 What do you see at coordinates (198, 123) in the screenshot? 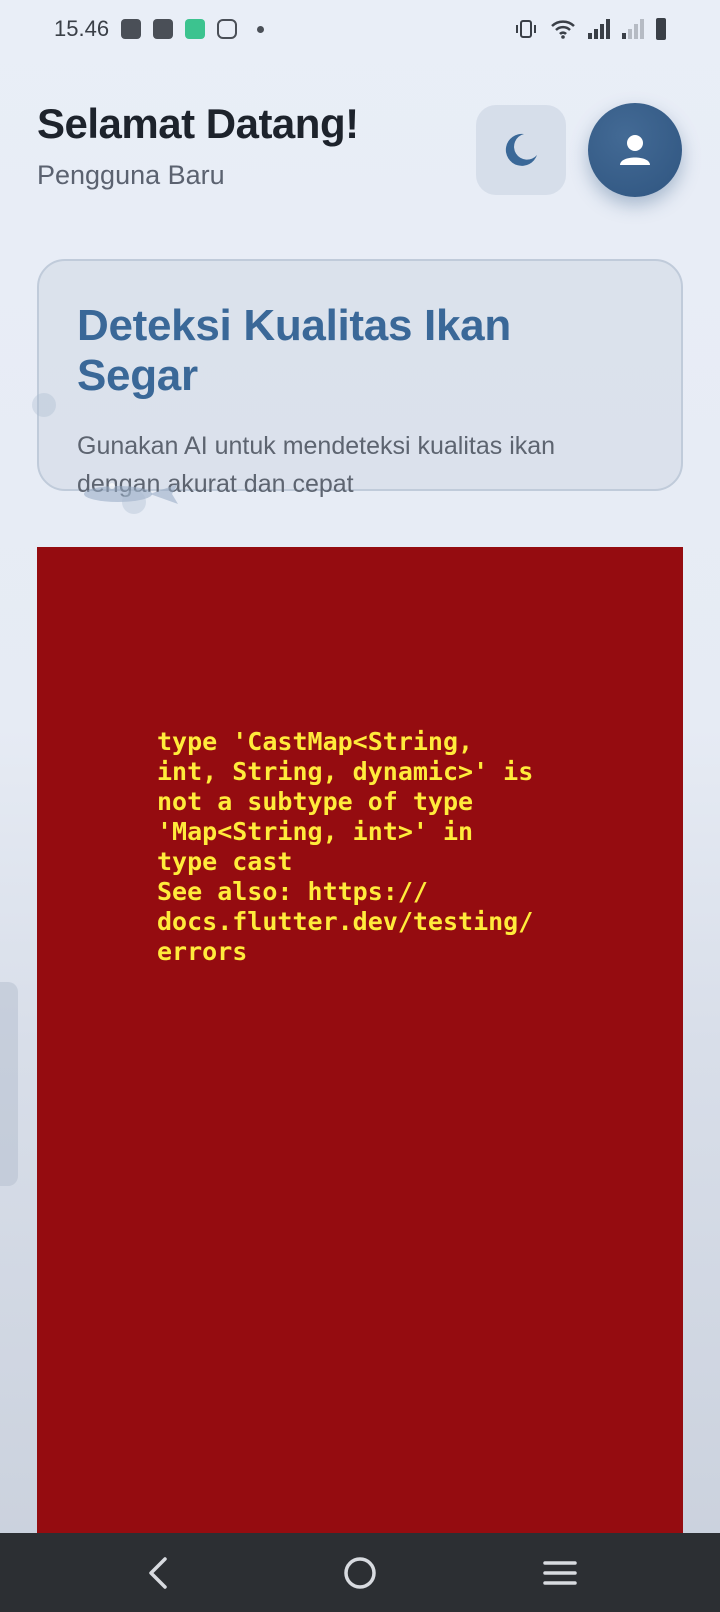
I see `welcome-title: Selamat Datang!` at bounding box center [198, 123].